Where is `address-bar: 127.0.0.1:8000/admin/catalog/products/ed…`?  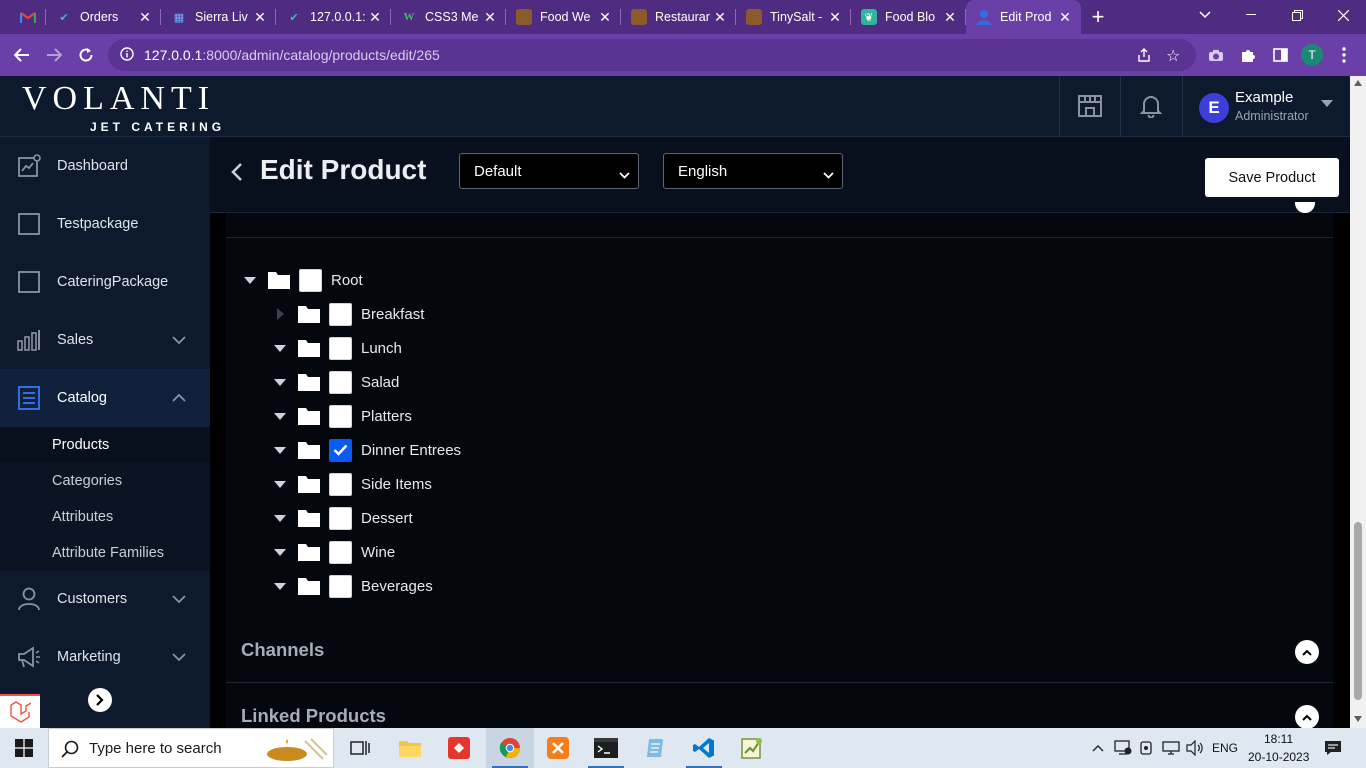
address-bar: 127.0.0.1:8000/admin/catalog/products/ed… is located at coordinates (652, 55).